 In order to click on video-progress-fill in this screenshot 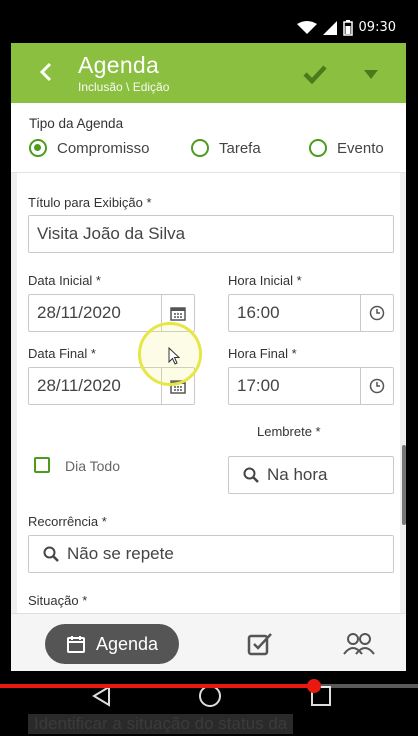, I will do `click(157, 686)`.